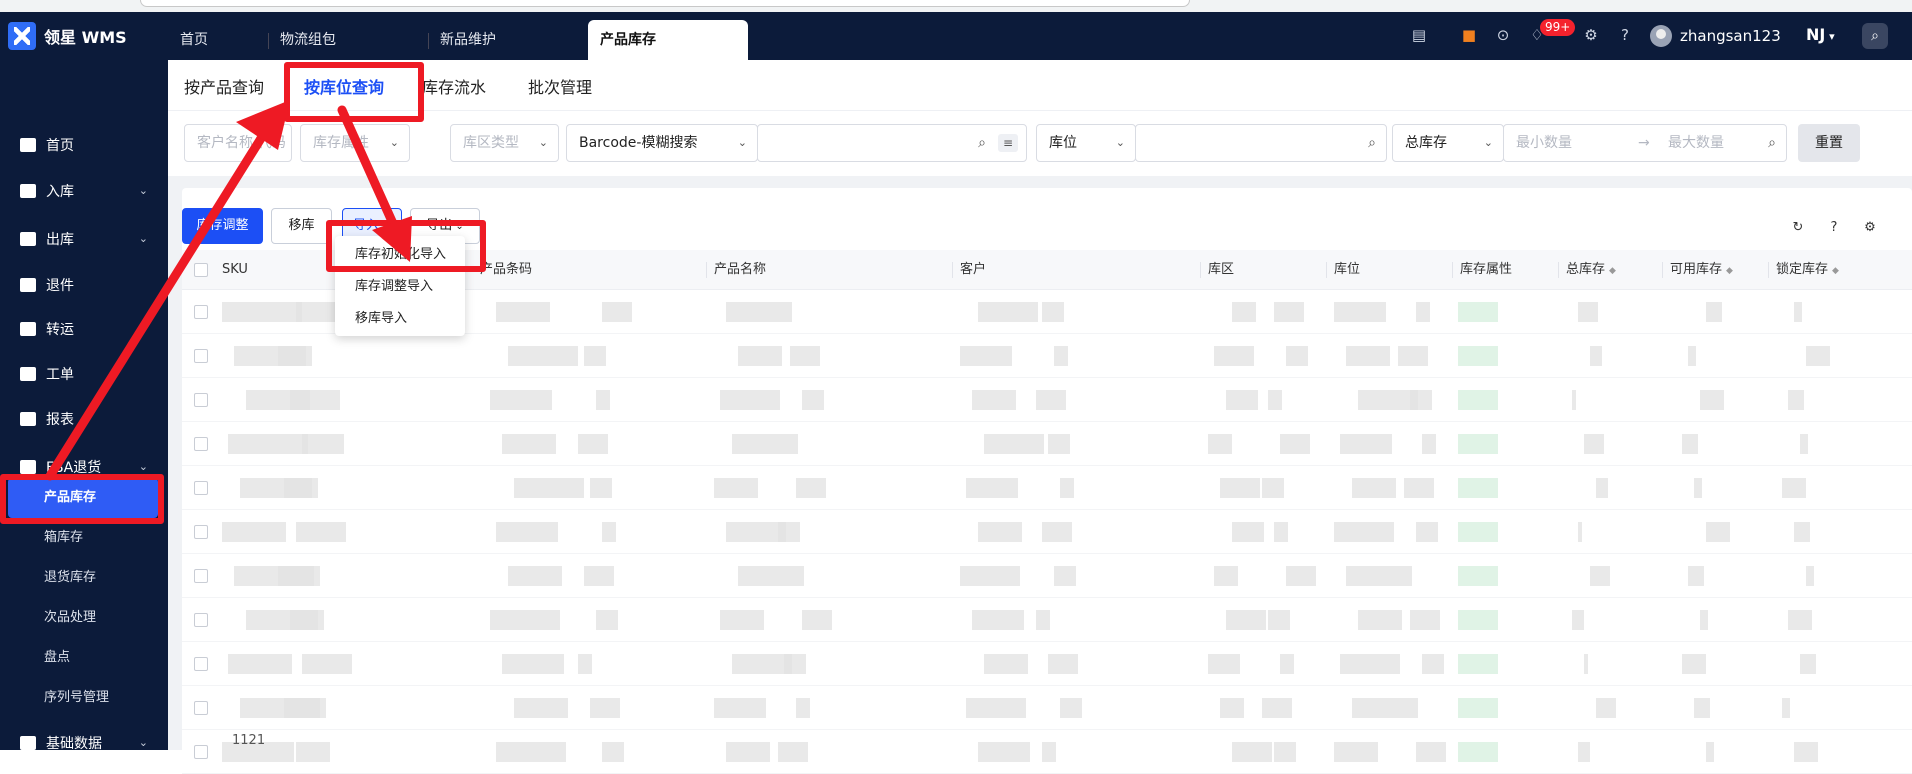 The width and height of the screenshot is (1912, 774). Describe the element at coordinates (504, 143) in the screenshot. I see `zone-type-select: 库区类型 ⌄` at that location.